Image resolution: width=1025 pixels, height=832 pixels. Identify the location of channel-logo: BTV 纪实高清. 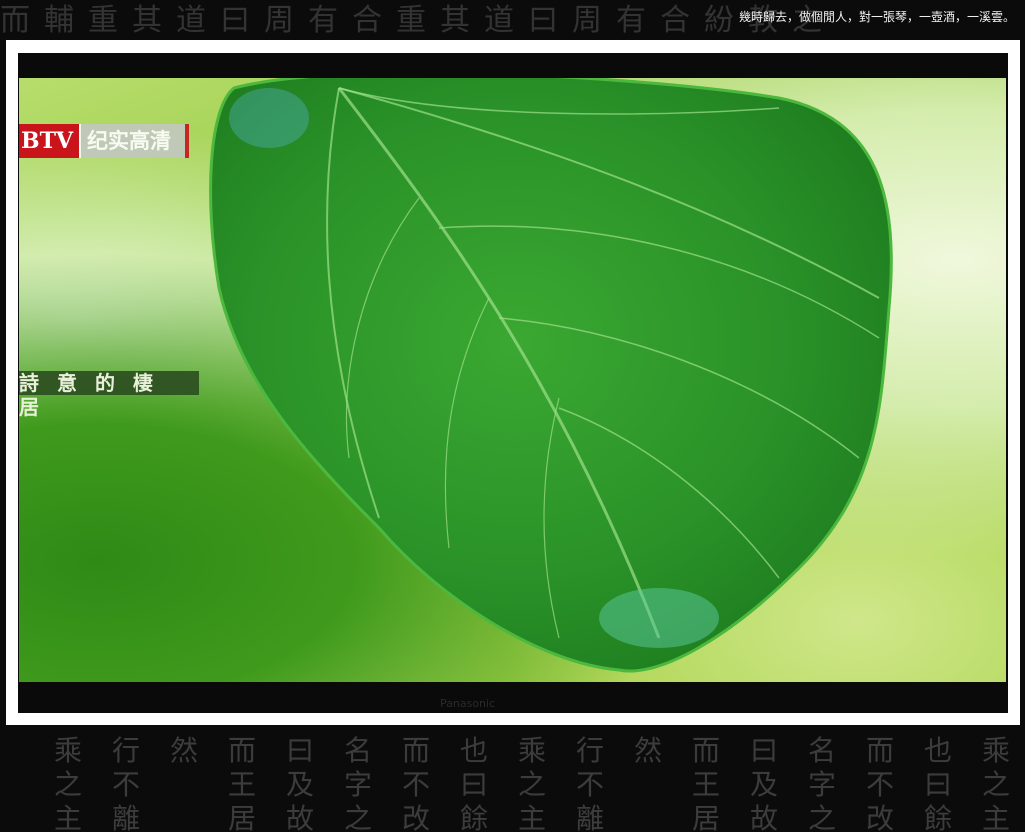
(104, 141).